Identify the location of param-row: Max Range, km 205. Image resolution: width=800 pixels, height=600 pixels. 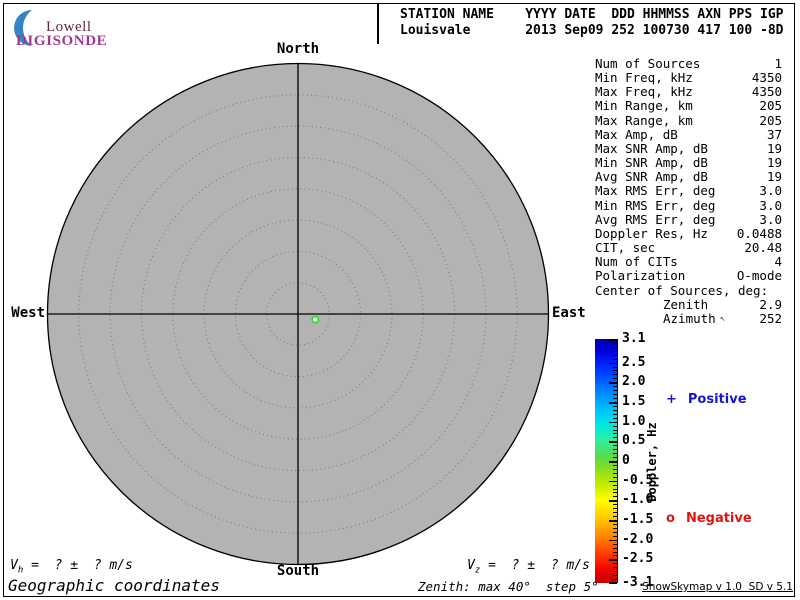
(688, 120).